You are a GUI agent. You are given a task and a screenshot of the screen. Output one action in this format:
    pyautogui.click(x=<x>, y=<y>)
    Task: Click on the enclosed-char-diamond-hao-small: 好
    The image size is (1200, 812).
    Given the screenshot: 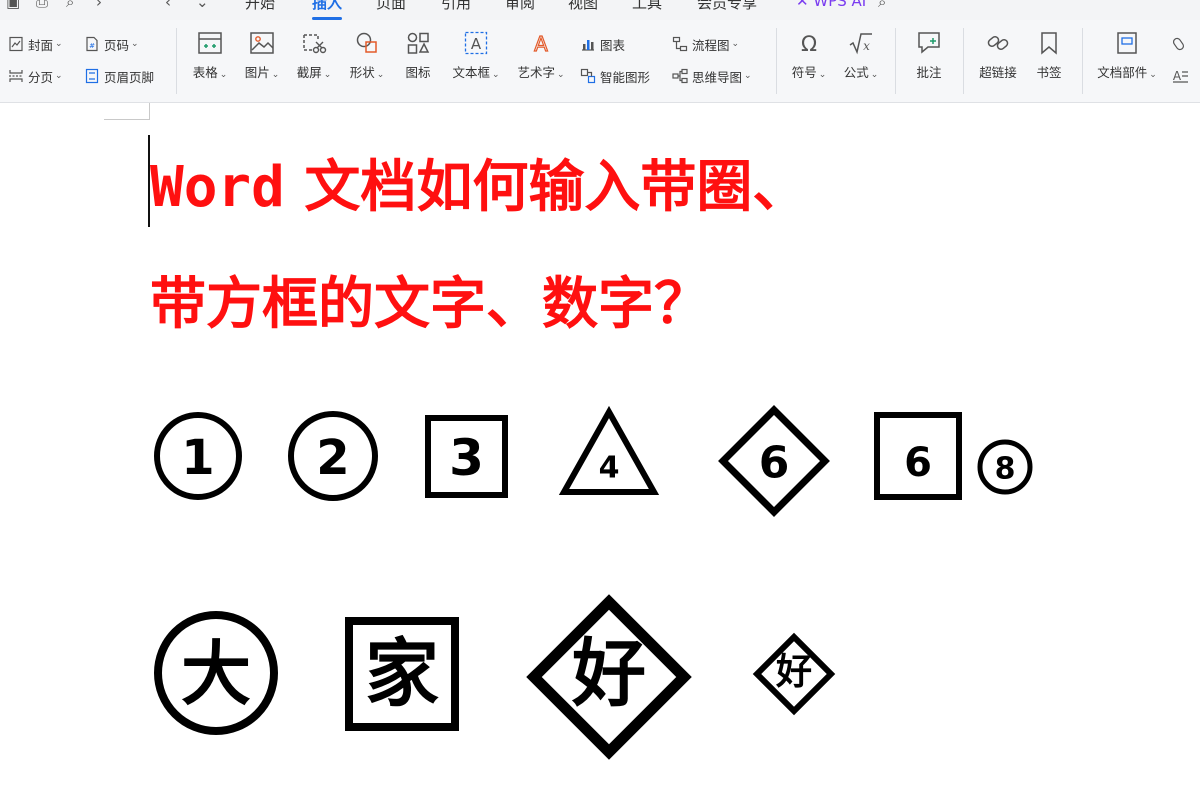 What is the action you would take?
    pyautogui.click(x=794, y=674)
    